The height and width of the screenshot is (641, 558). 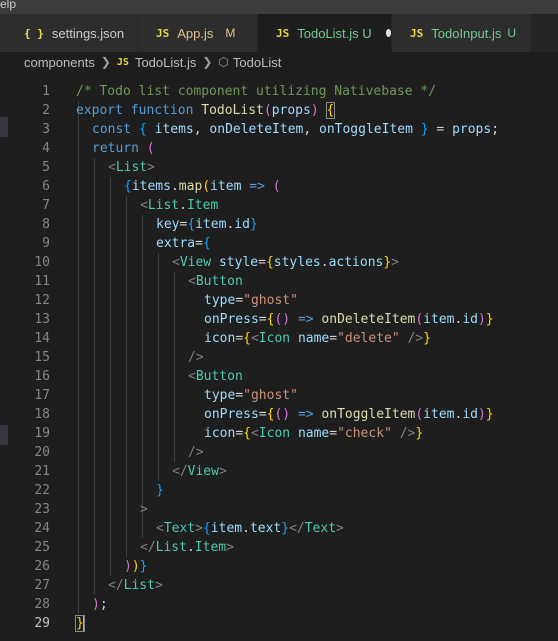 I want to click on breadcrumb-symbol: TodoList, so click(x=257, y=62).